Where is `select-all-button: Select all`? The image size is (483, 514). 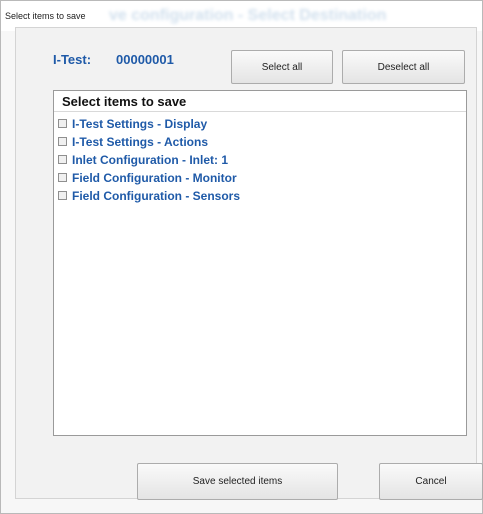 select-all-button: Select all is located at coordinates (282, 67).